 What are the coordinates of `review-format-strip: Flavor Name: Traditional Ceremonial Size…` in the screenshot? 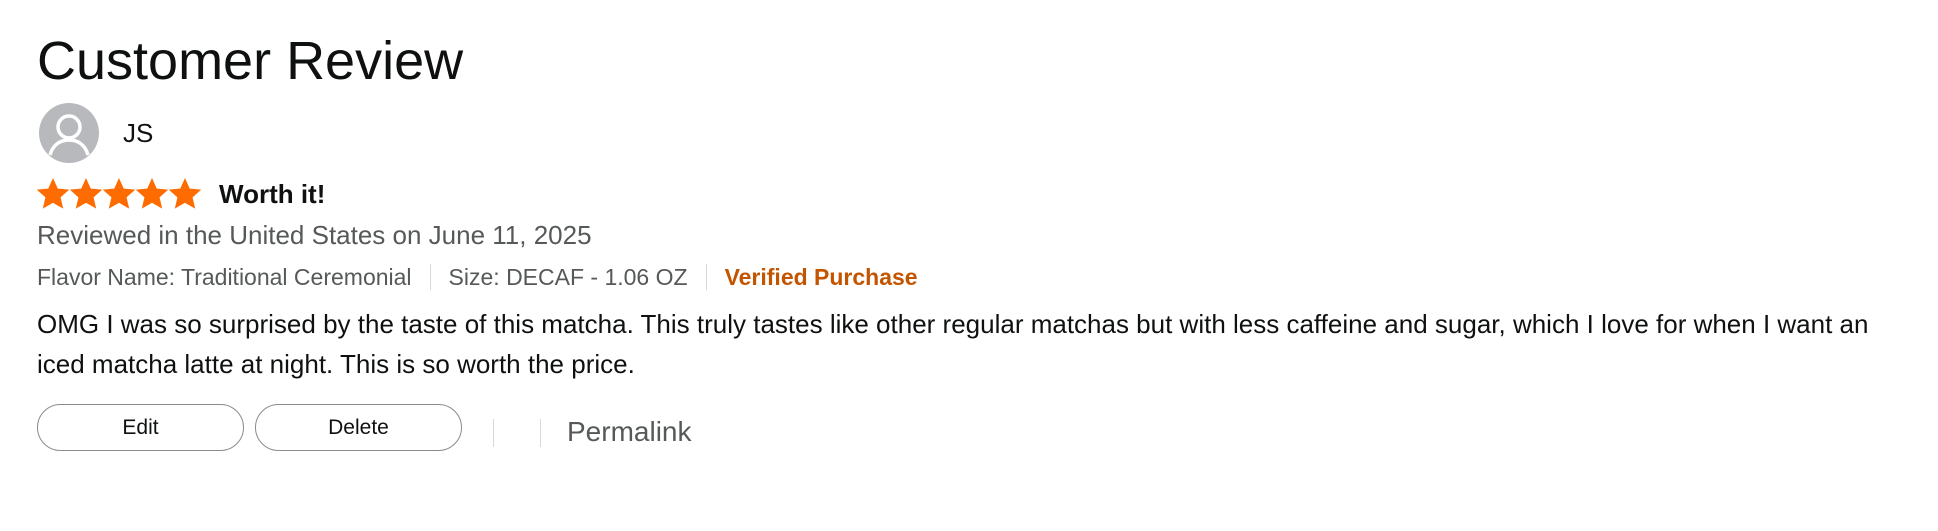 It's located at (977, 277).